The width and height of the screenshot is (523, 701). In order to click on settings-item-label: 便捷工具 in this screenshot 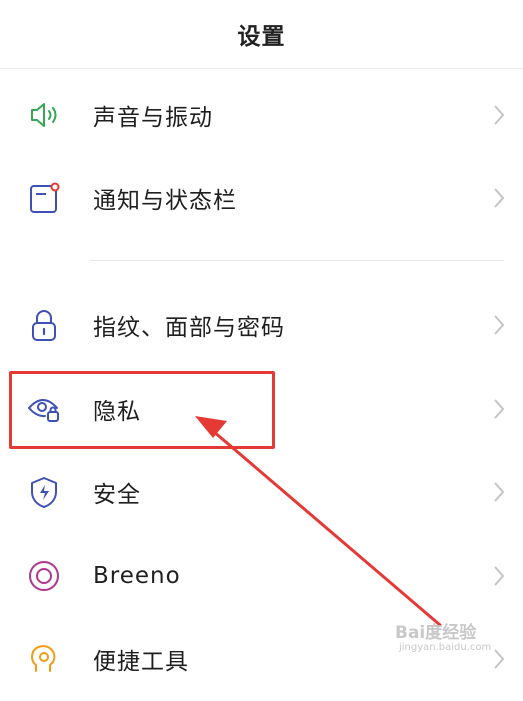, I will do `click(141, 662)`.